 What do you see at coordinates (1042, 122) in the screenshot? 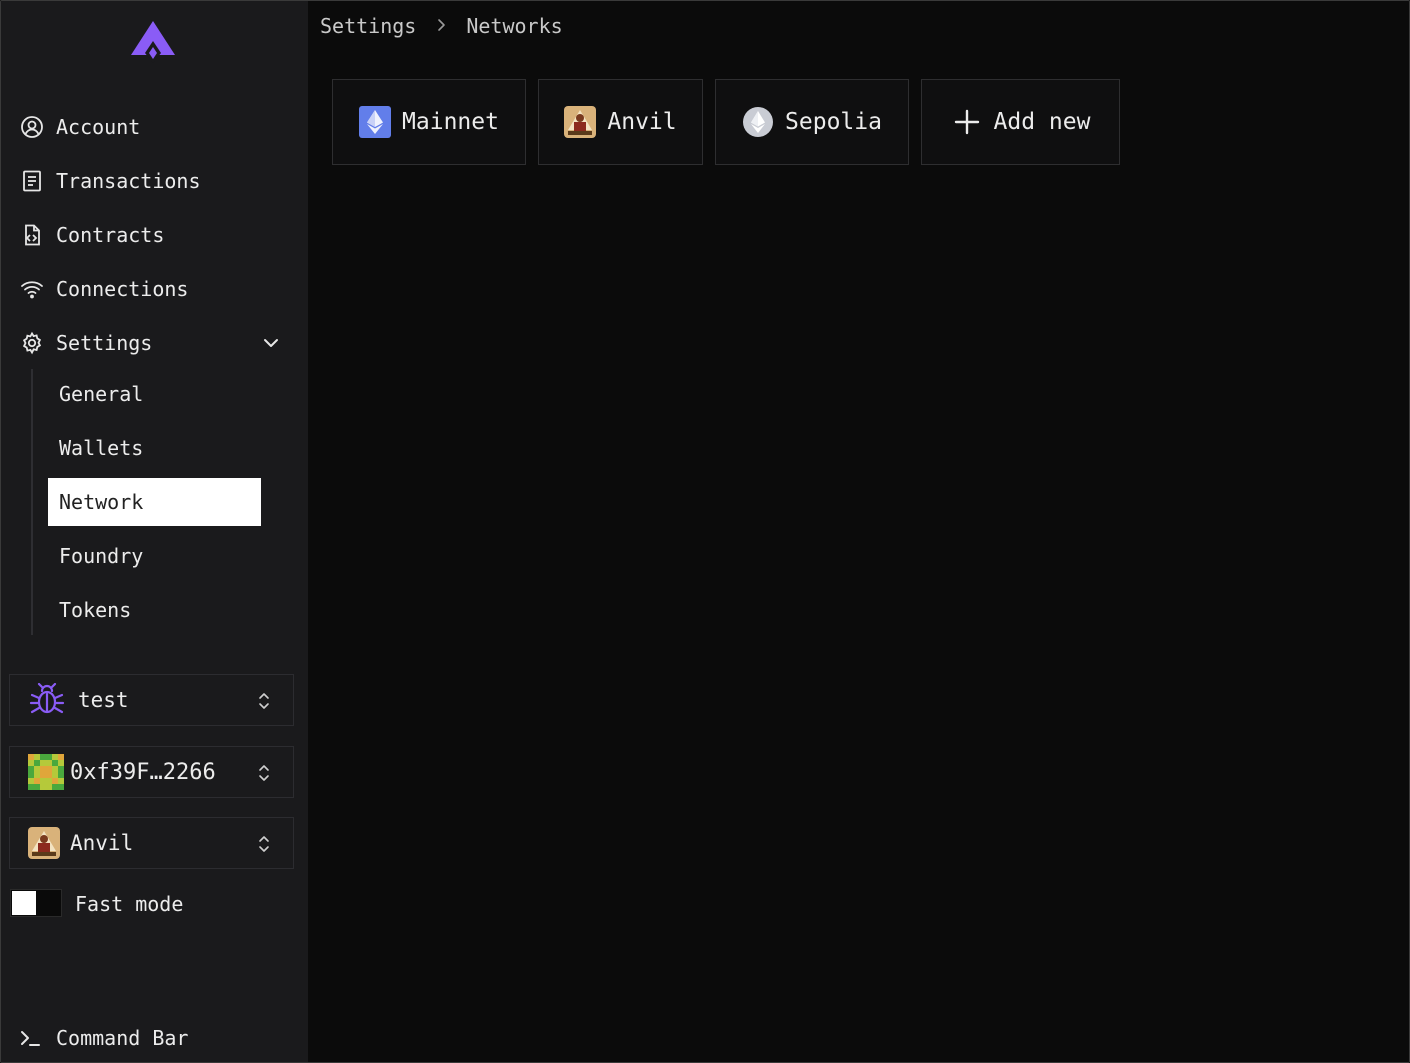
I see `add-network-label: Add new` at bounding box center [1042, 122].